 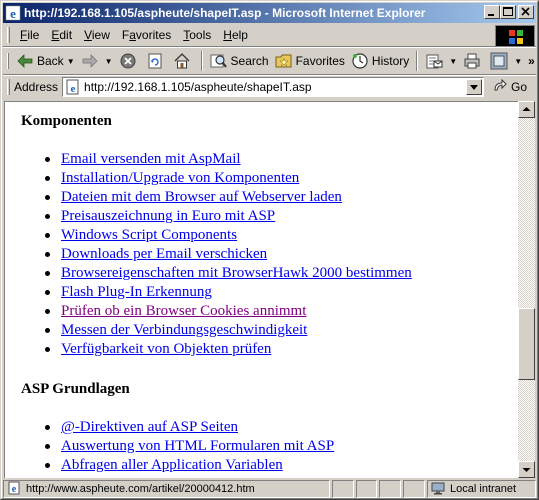 I want to click on list-item: Downloads per Email verschicken, so click(x=228, y=254).